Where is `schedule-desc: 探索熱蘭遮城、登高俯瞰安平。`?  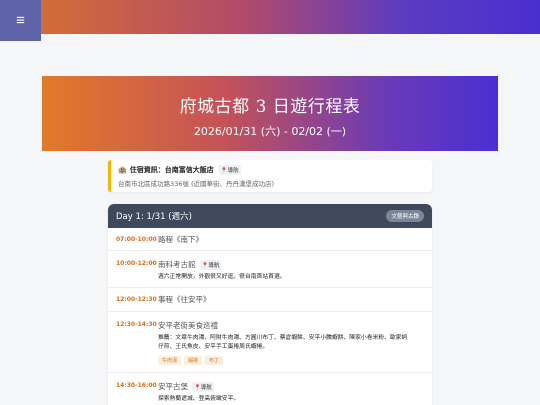 schedule-desc: 探索熱蘭遮城、登高俯瞰安平。 is located at coordinates (199, 399).